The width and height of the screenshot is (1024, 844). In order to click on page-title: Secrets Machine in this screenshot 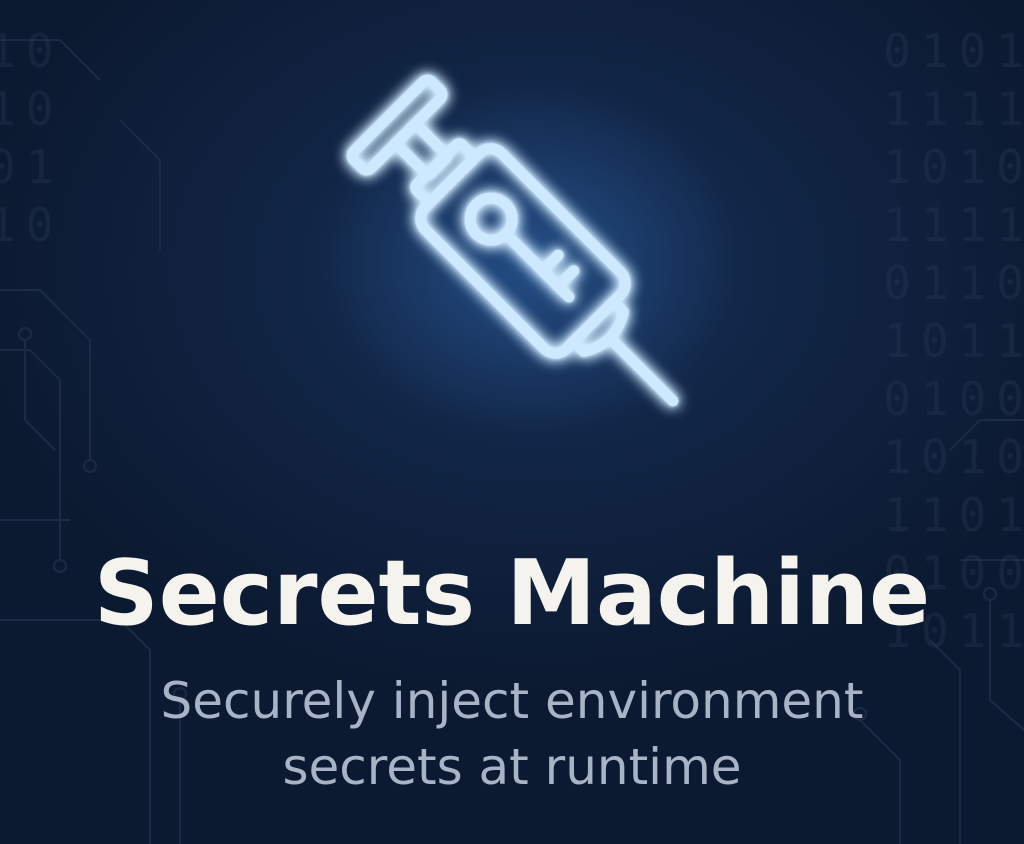, I will do `click(512, 593)`.